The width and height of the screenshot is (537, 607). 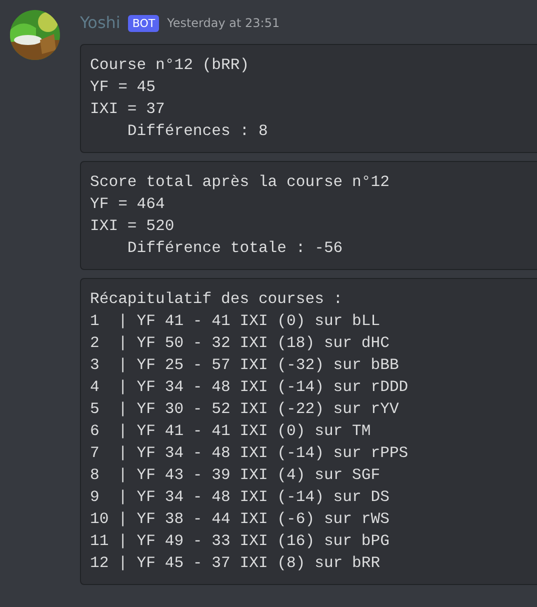 I want to click on author-name: Yoshi, so click(x=100, y=23).